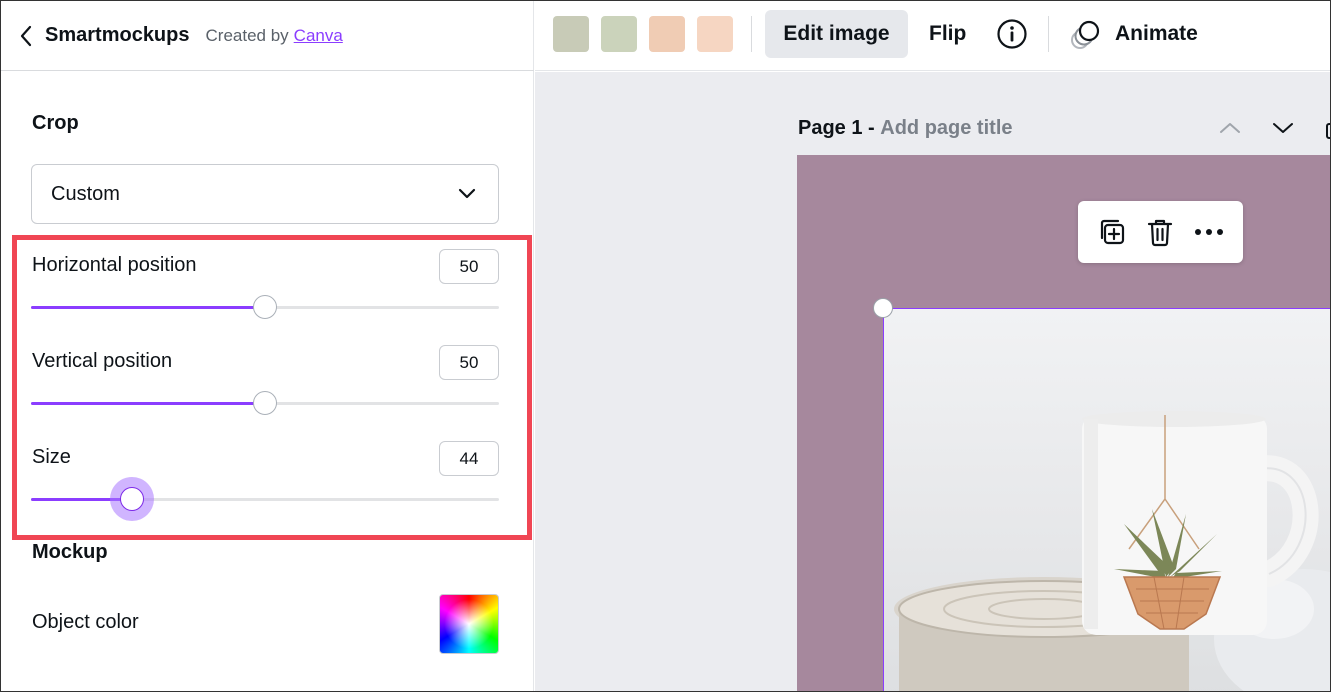 The height and width of the screenshot is (692, 1331). I want to click on crop-dropdown-value: Custom, so click(85, 193).